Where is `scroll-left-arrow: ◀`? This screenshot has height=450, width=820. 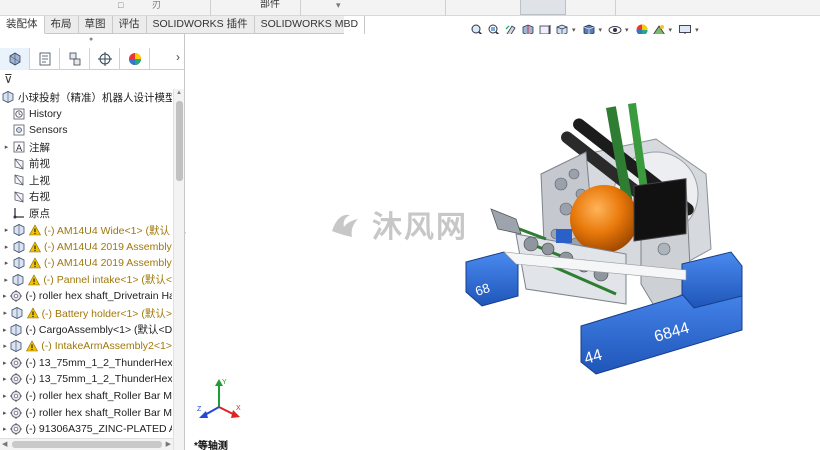 scroll-left-arrow: ◀ is located at coordinates (4, 444).